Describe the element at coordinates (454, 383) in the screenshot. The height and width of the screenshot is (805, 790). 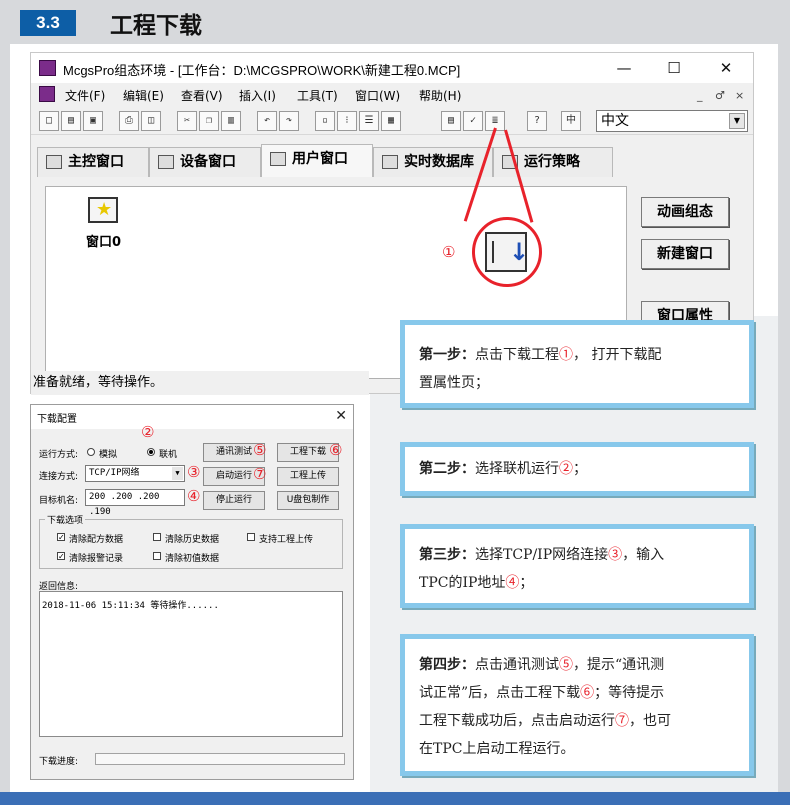
I see `step-text-part: 置属性页；` at that location.